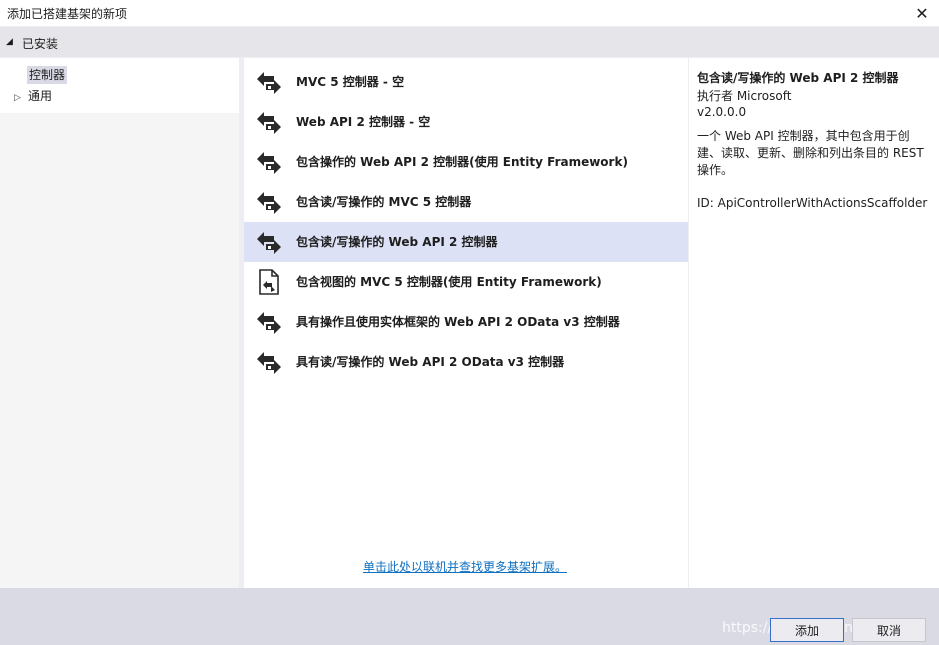 This screenshot has width=939, height=645. What do you see at coordinates (430, 362) in the screenshot?
I see `scaffolder-item-label: 具有读/写操作的 Web API 2 OData v3 控制器` at bounding box center [430, 362].